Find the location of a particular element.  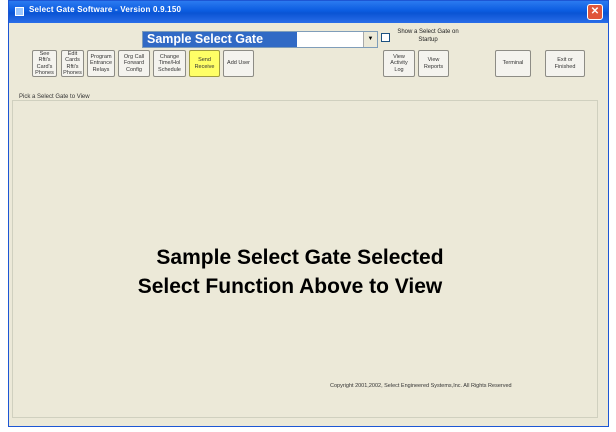

status-message-line1: Sample Select Gate Selected is located at coordinates (300, 257).